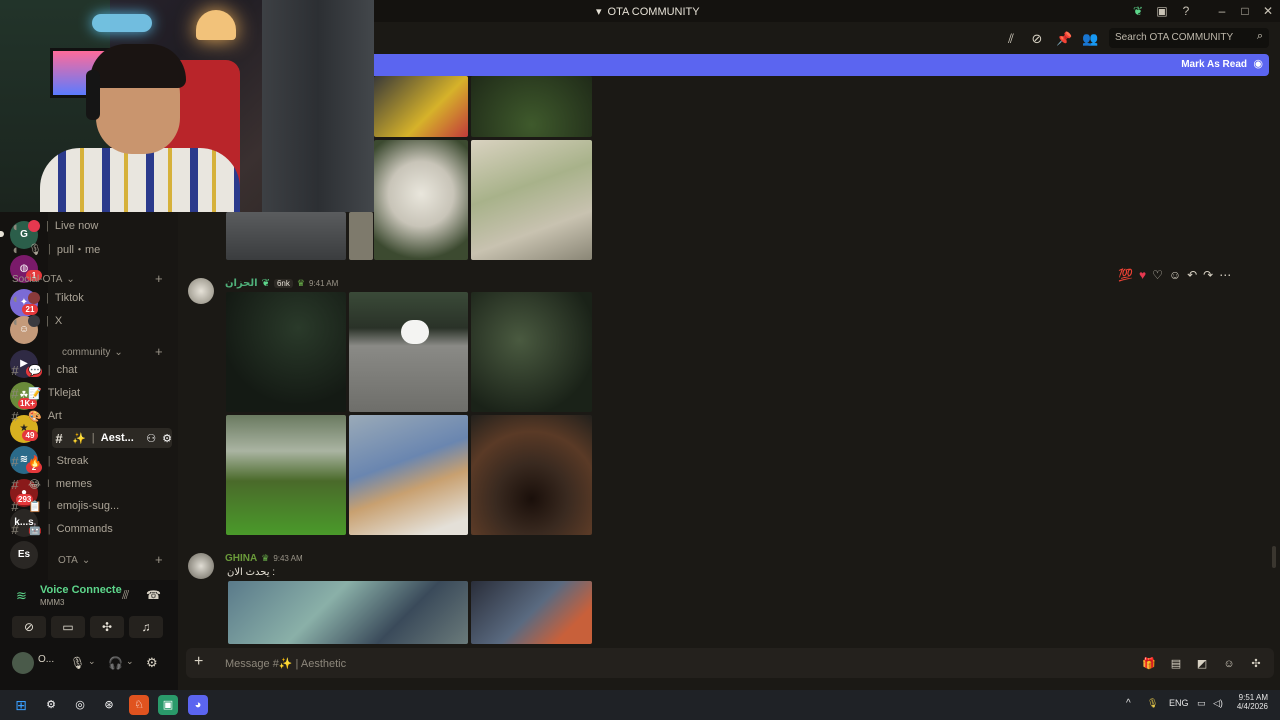 This screenshot has height=720, width=1280. Describe the element at coordinates (1214, 64) in the screenshot. I see `mark-as-read-button: Mark As Read` at that location.